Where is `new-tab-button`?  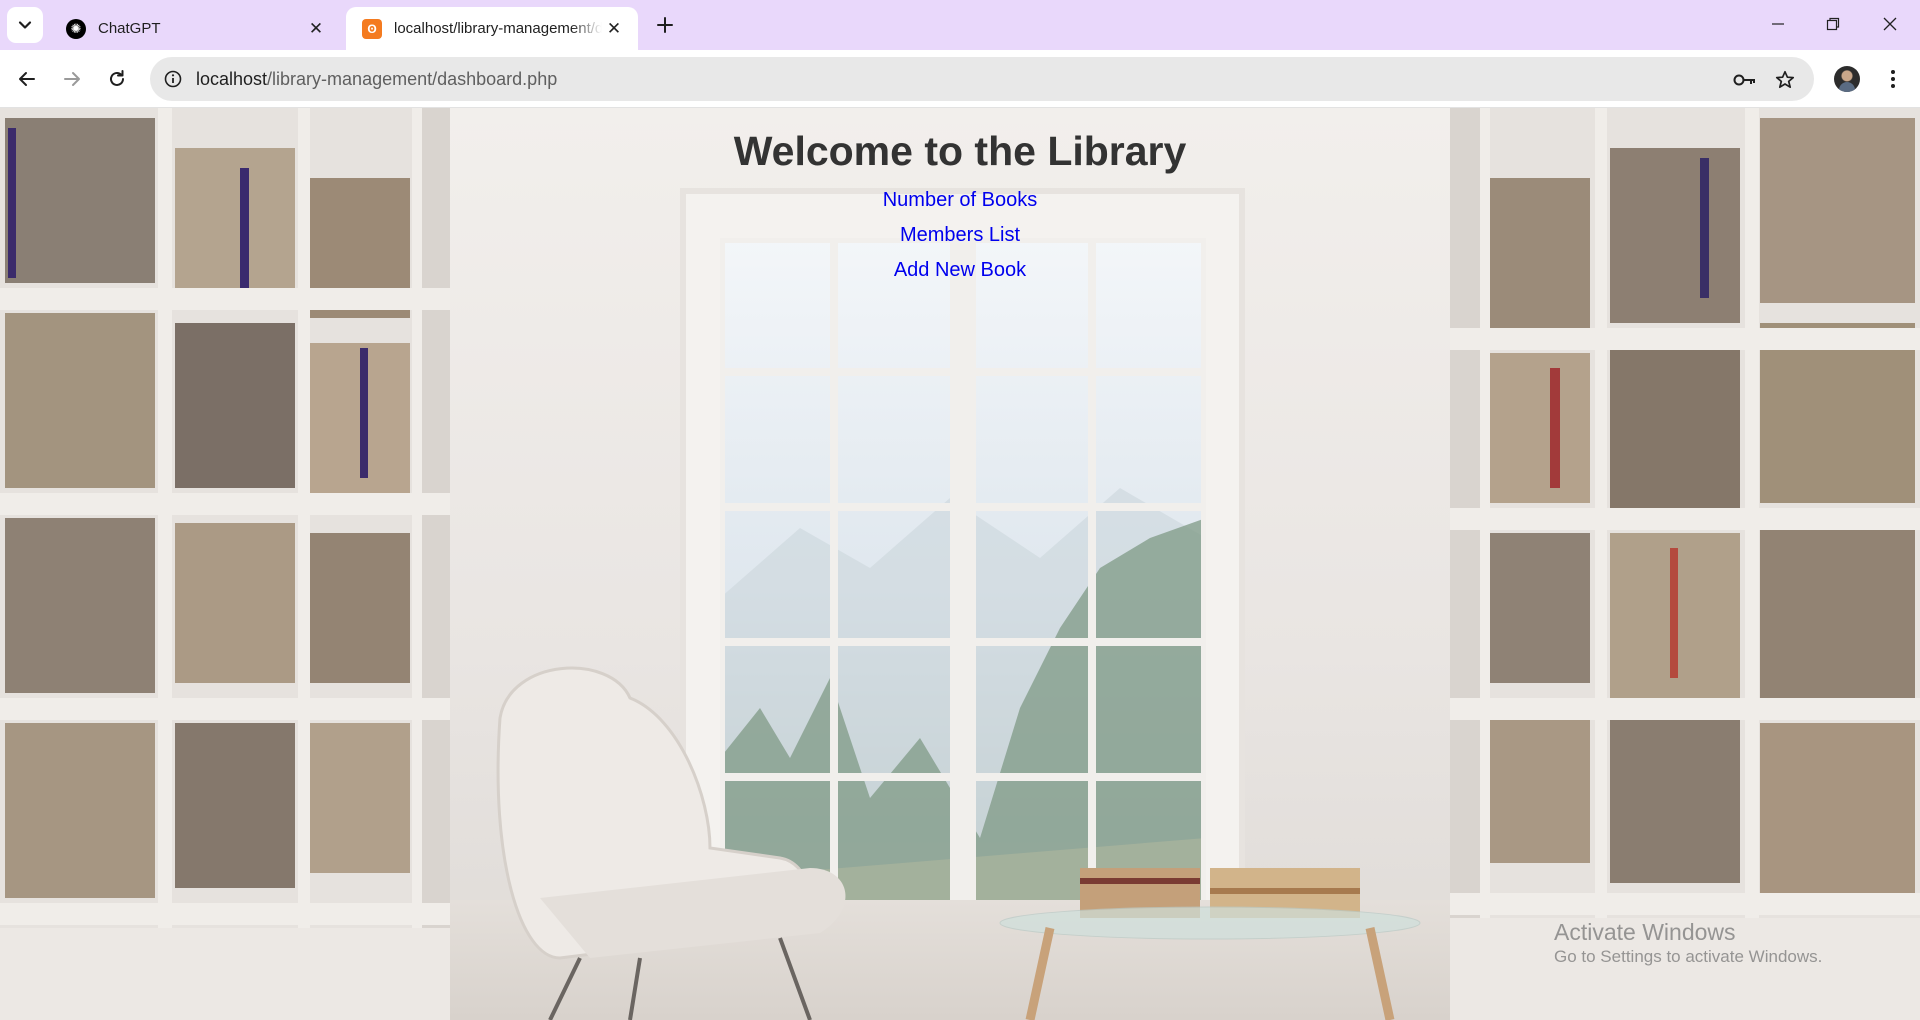 new-tab-button is located at coordinates (665, 25).